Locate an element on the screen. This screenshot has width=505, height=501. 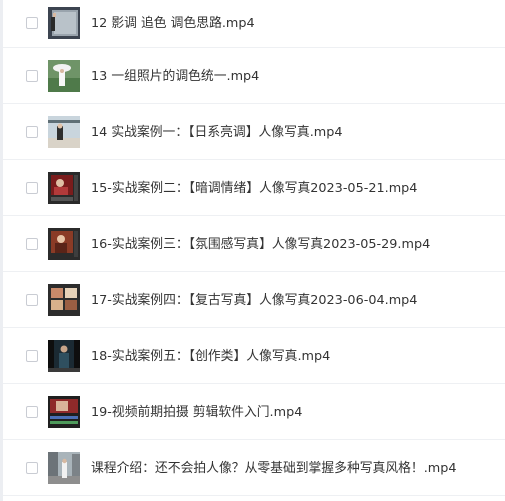
file-row: 13 一组照片的调色统一.mp4 is located at coordinates (254, 76).